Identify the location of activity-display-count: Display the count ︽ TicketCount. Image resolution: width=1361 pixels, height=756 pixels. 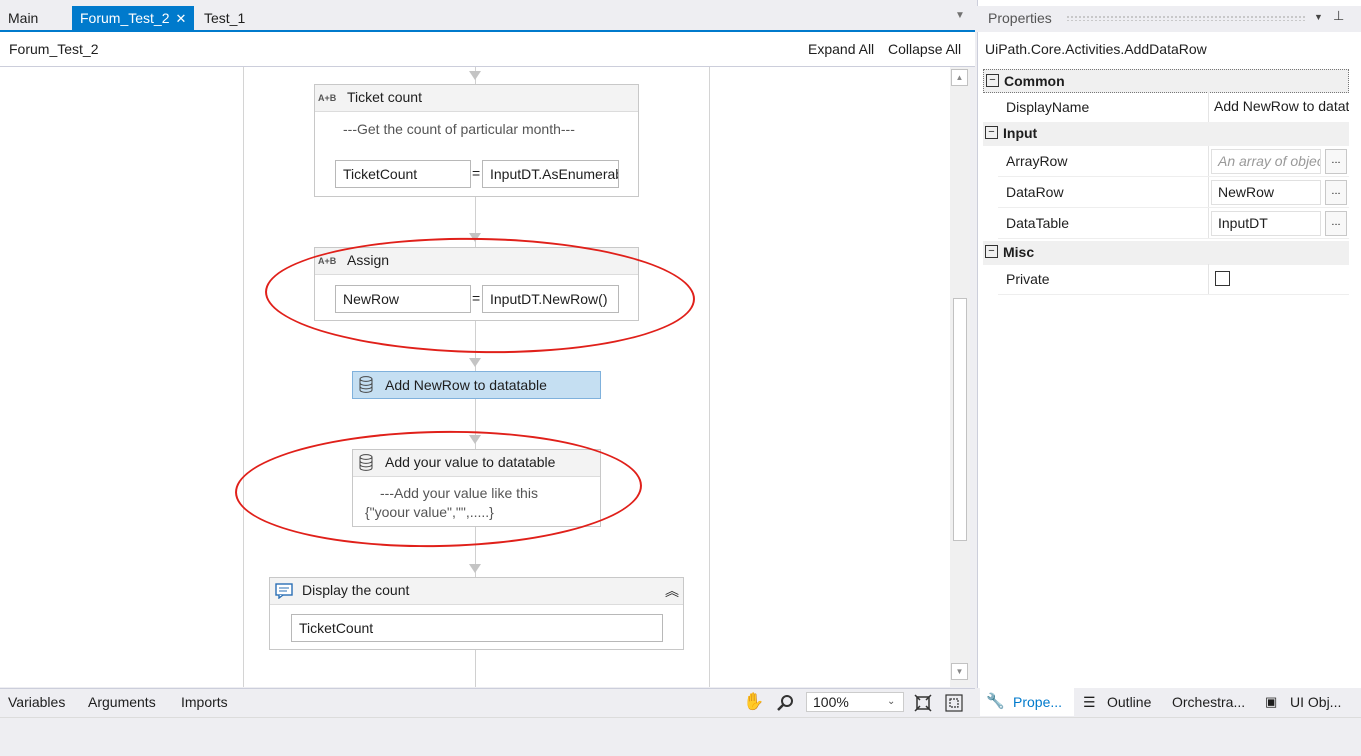
(476, 613).